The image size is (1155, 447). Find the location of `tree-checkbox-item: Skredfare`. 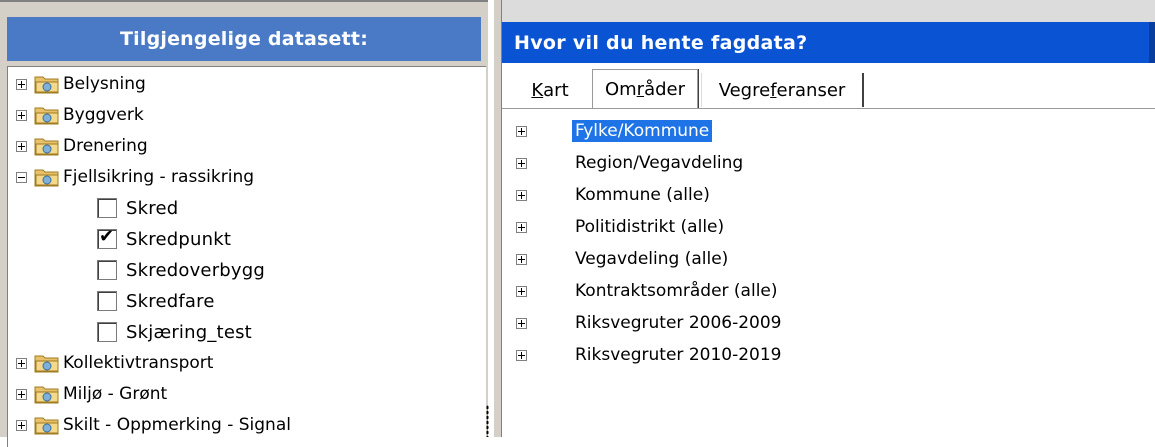

tree-checkbox-item: Skredfare is located at coordinates (156, 301).